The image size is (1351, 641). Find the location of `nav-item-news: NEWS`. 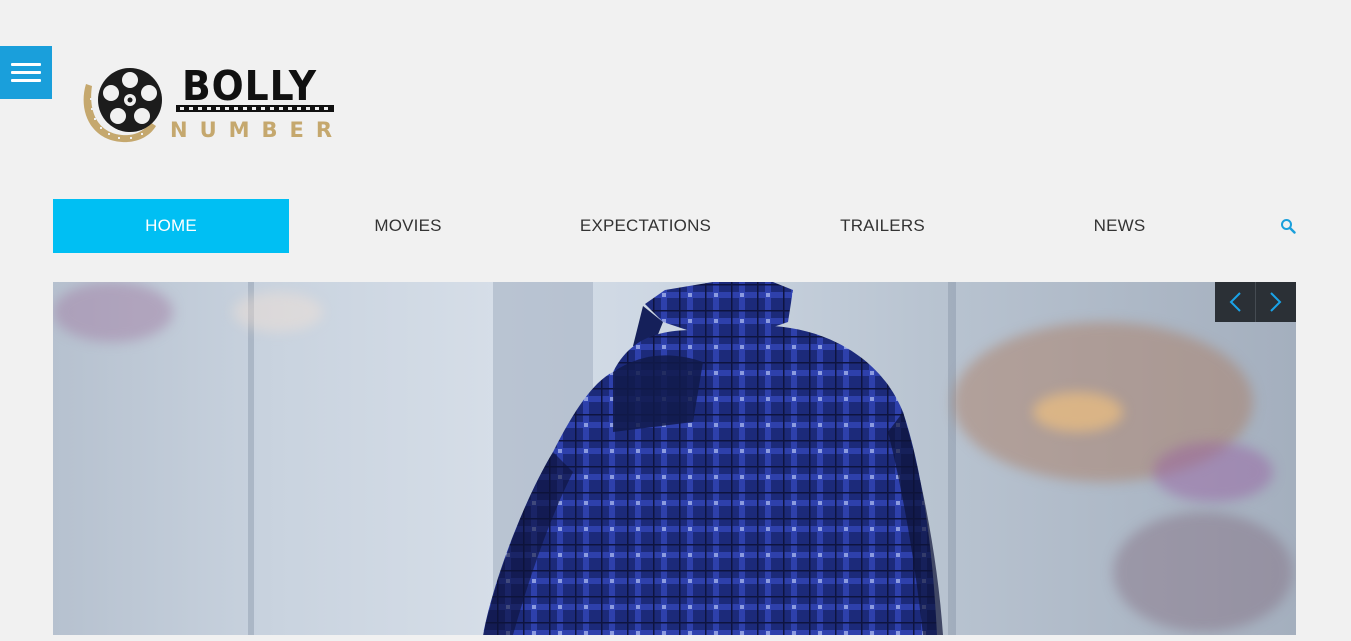

nav-item-news: NEWS is located at coordinates (1119, 226).